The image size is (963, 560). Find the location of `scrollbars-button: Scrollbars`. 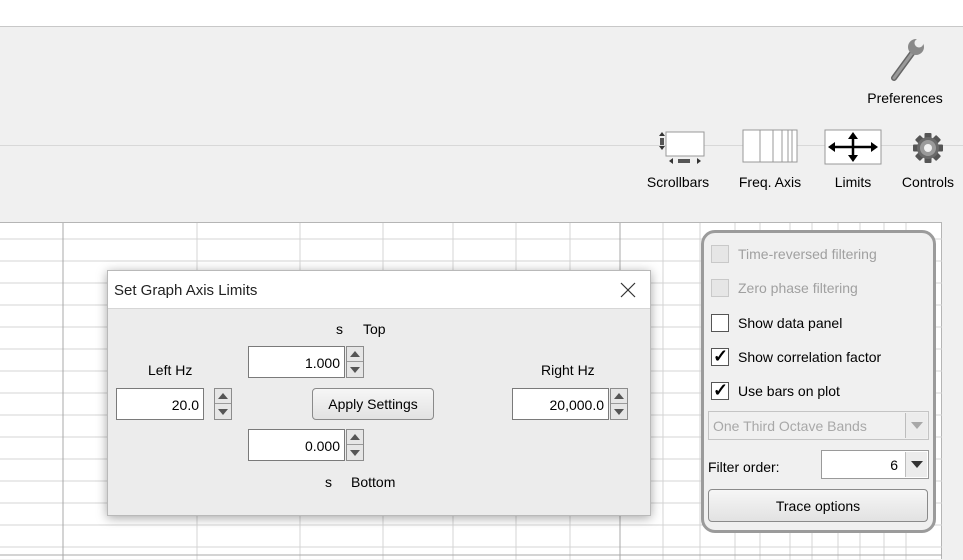

scrollbars-button: Scrollbars is located at coordinates (678, 159).